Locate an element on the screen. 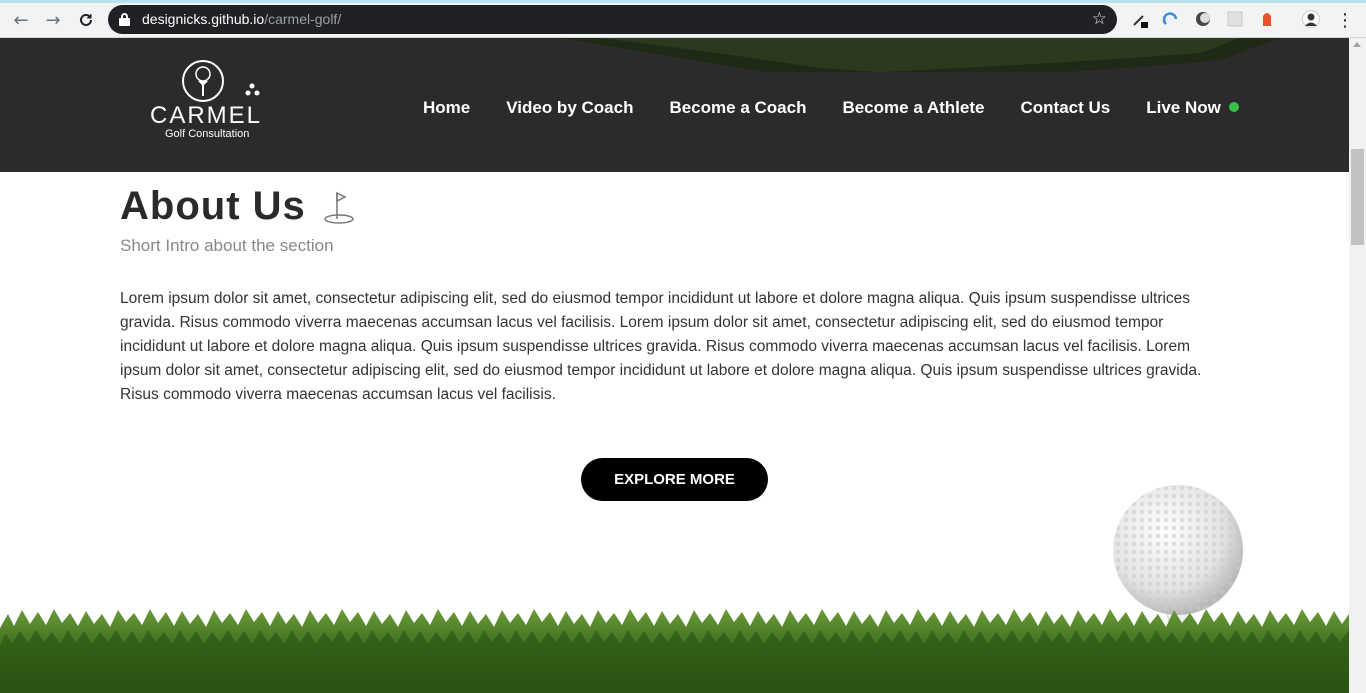 This screenshot has height=693, width=1366. grass-footer-image is located at coordinates (674, 651).